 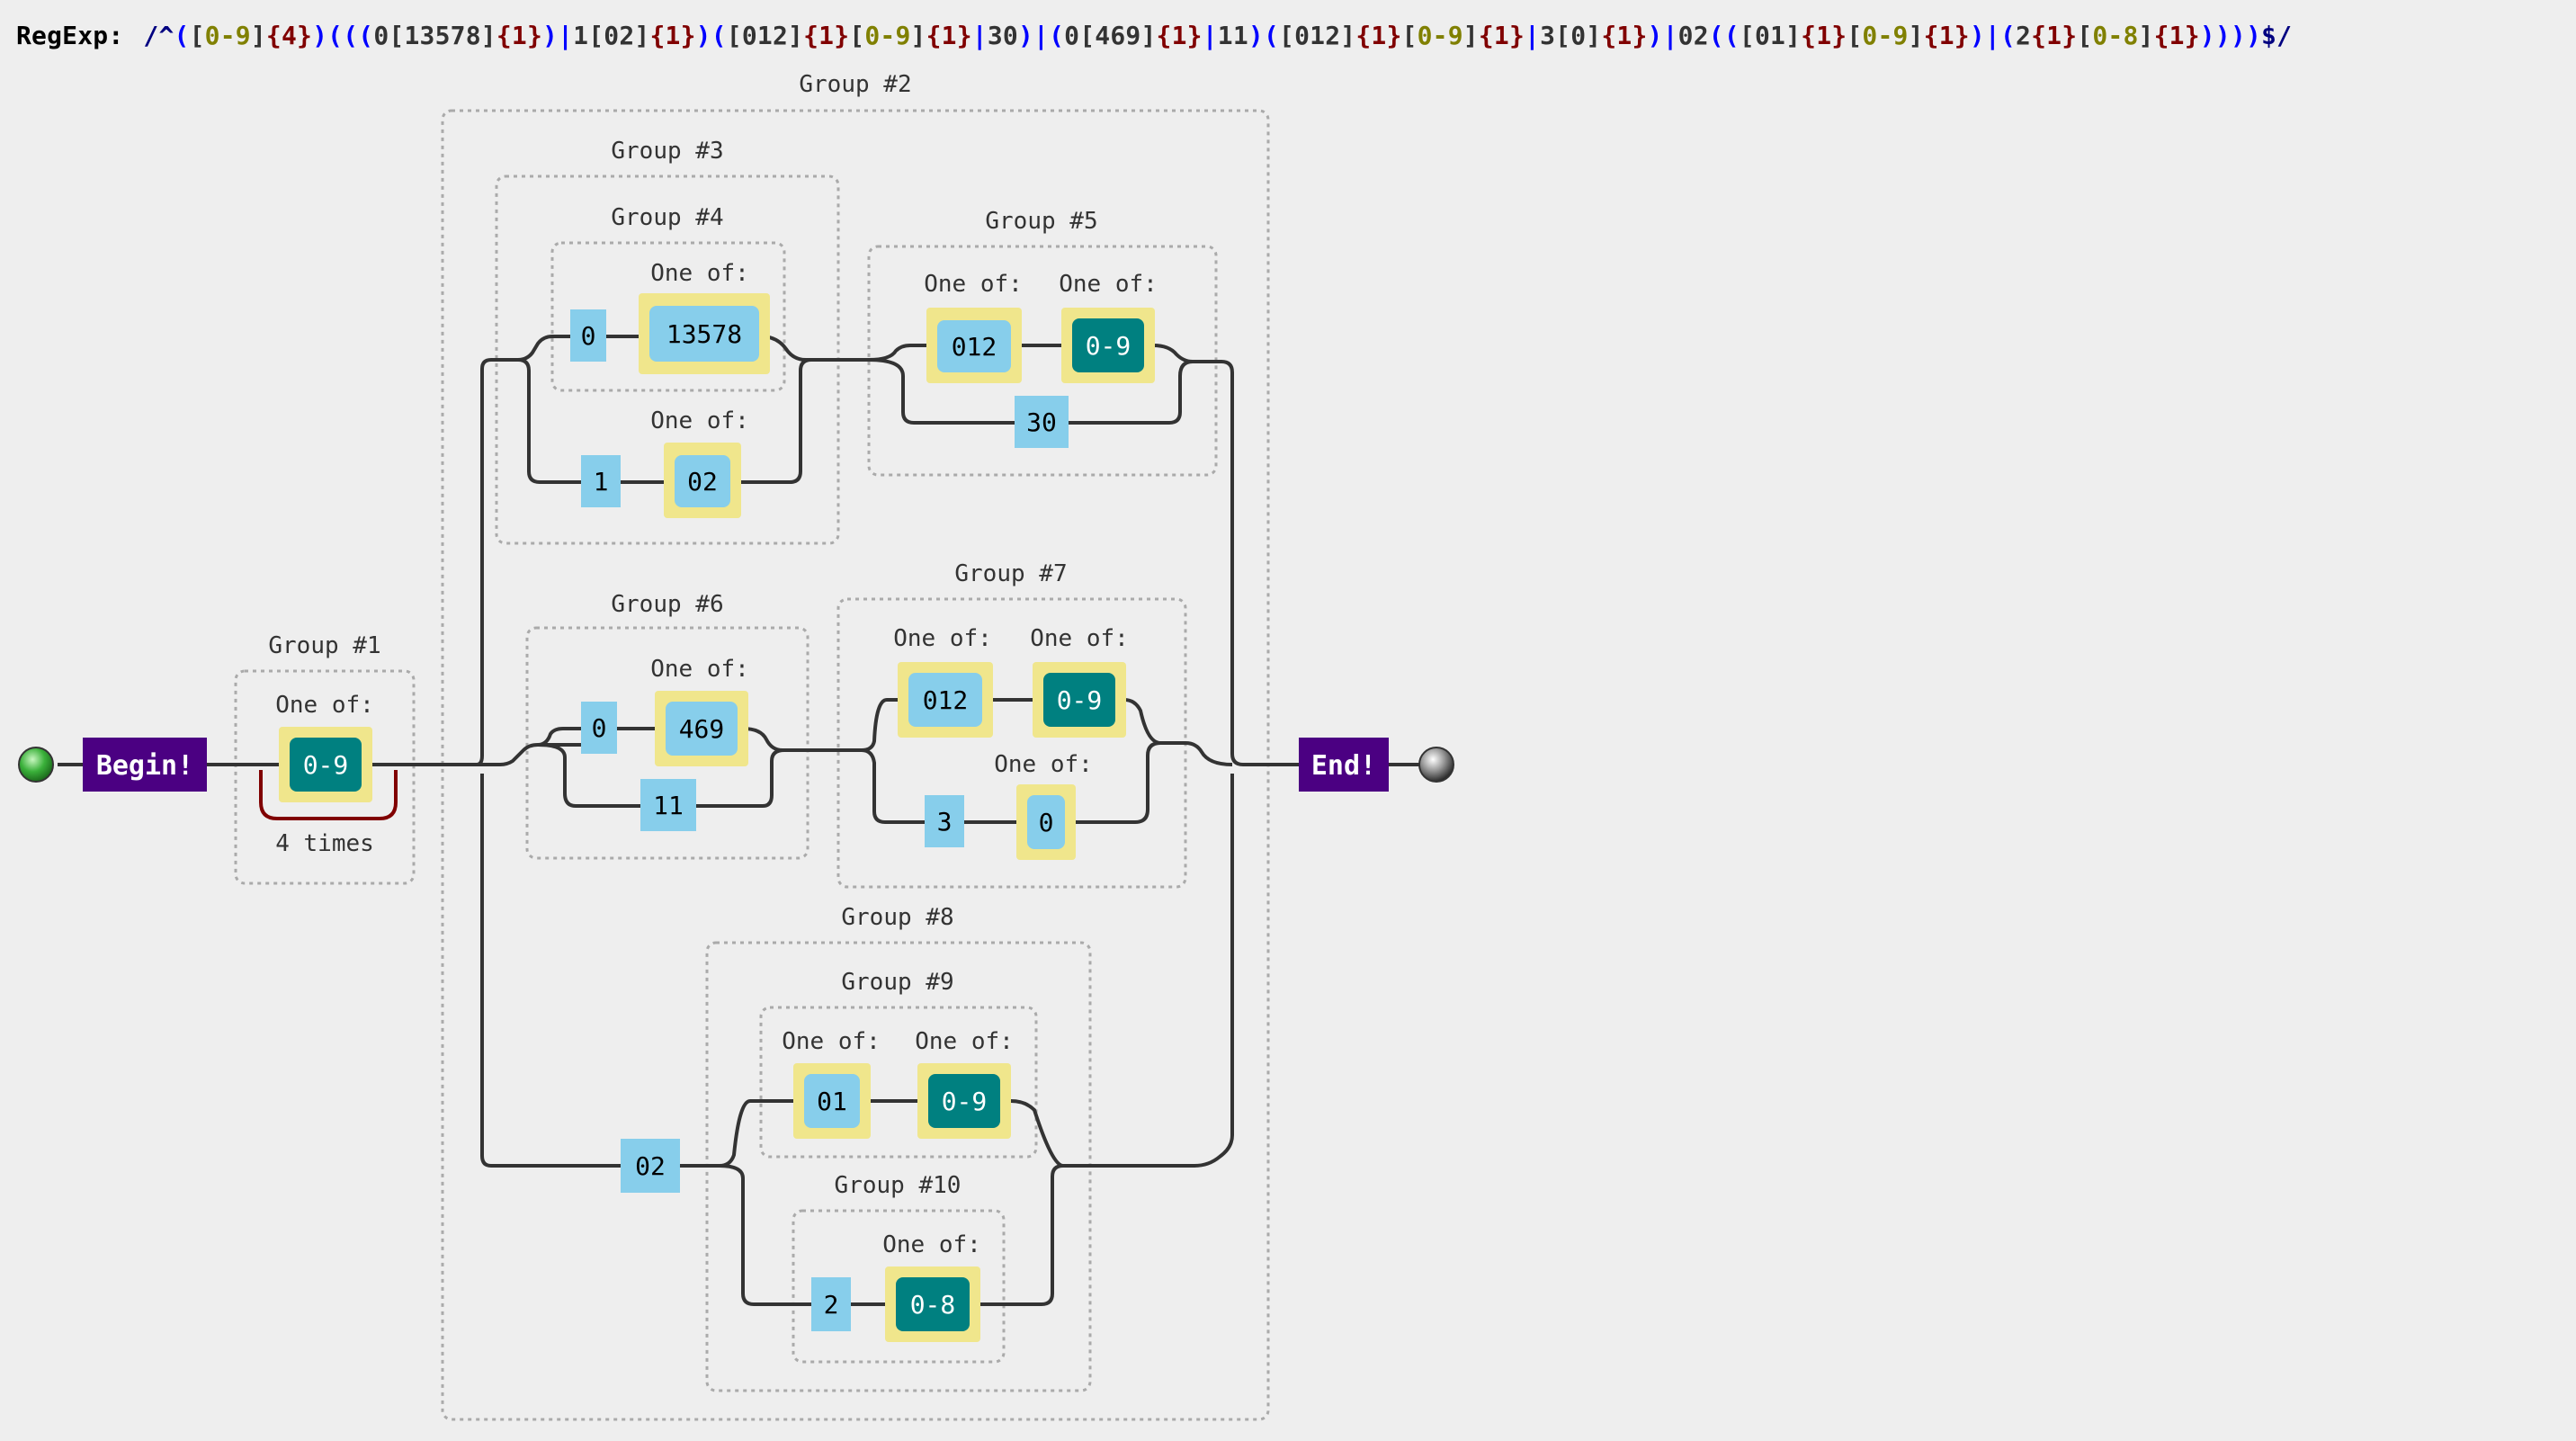 What do you see at coordinates (1436, 765) in the screenshot?
I see `end-circle-icon` at bounding box center [1436, 765].